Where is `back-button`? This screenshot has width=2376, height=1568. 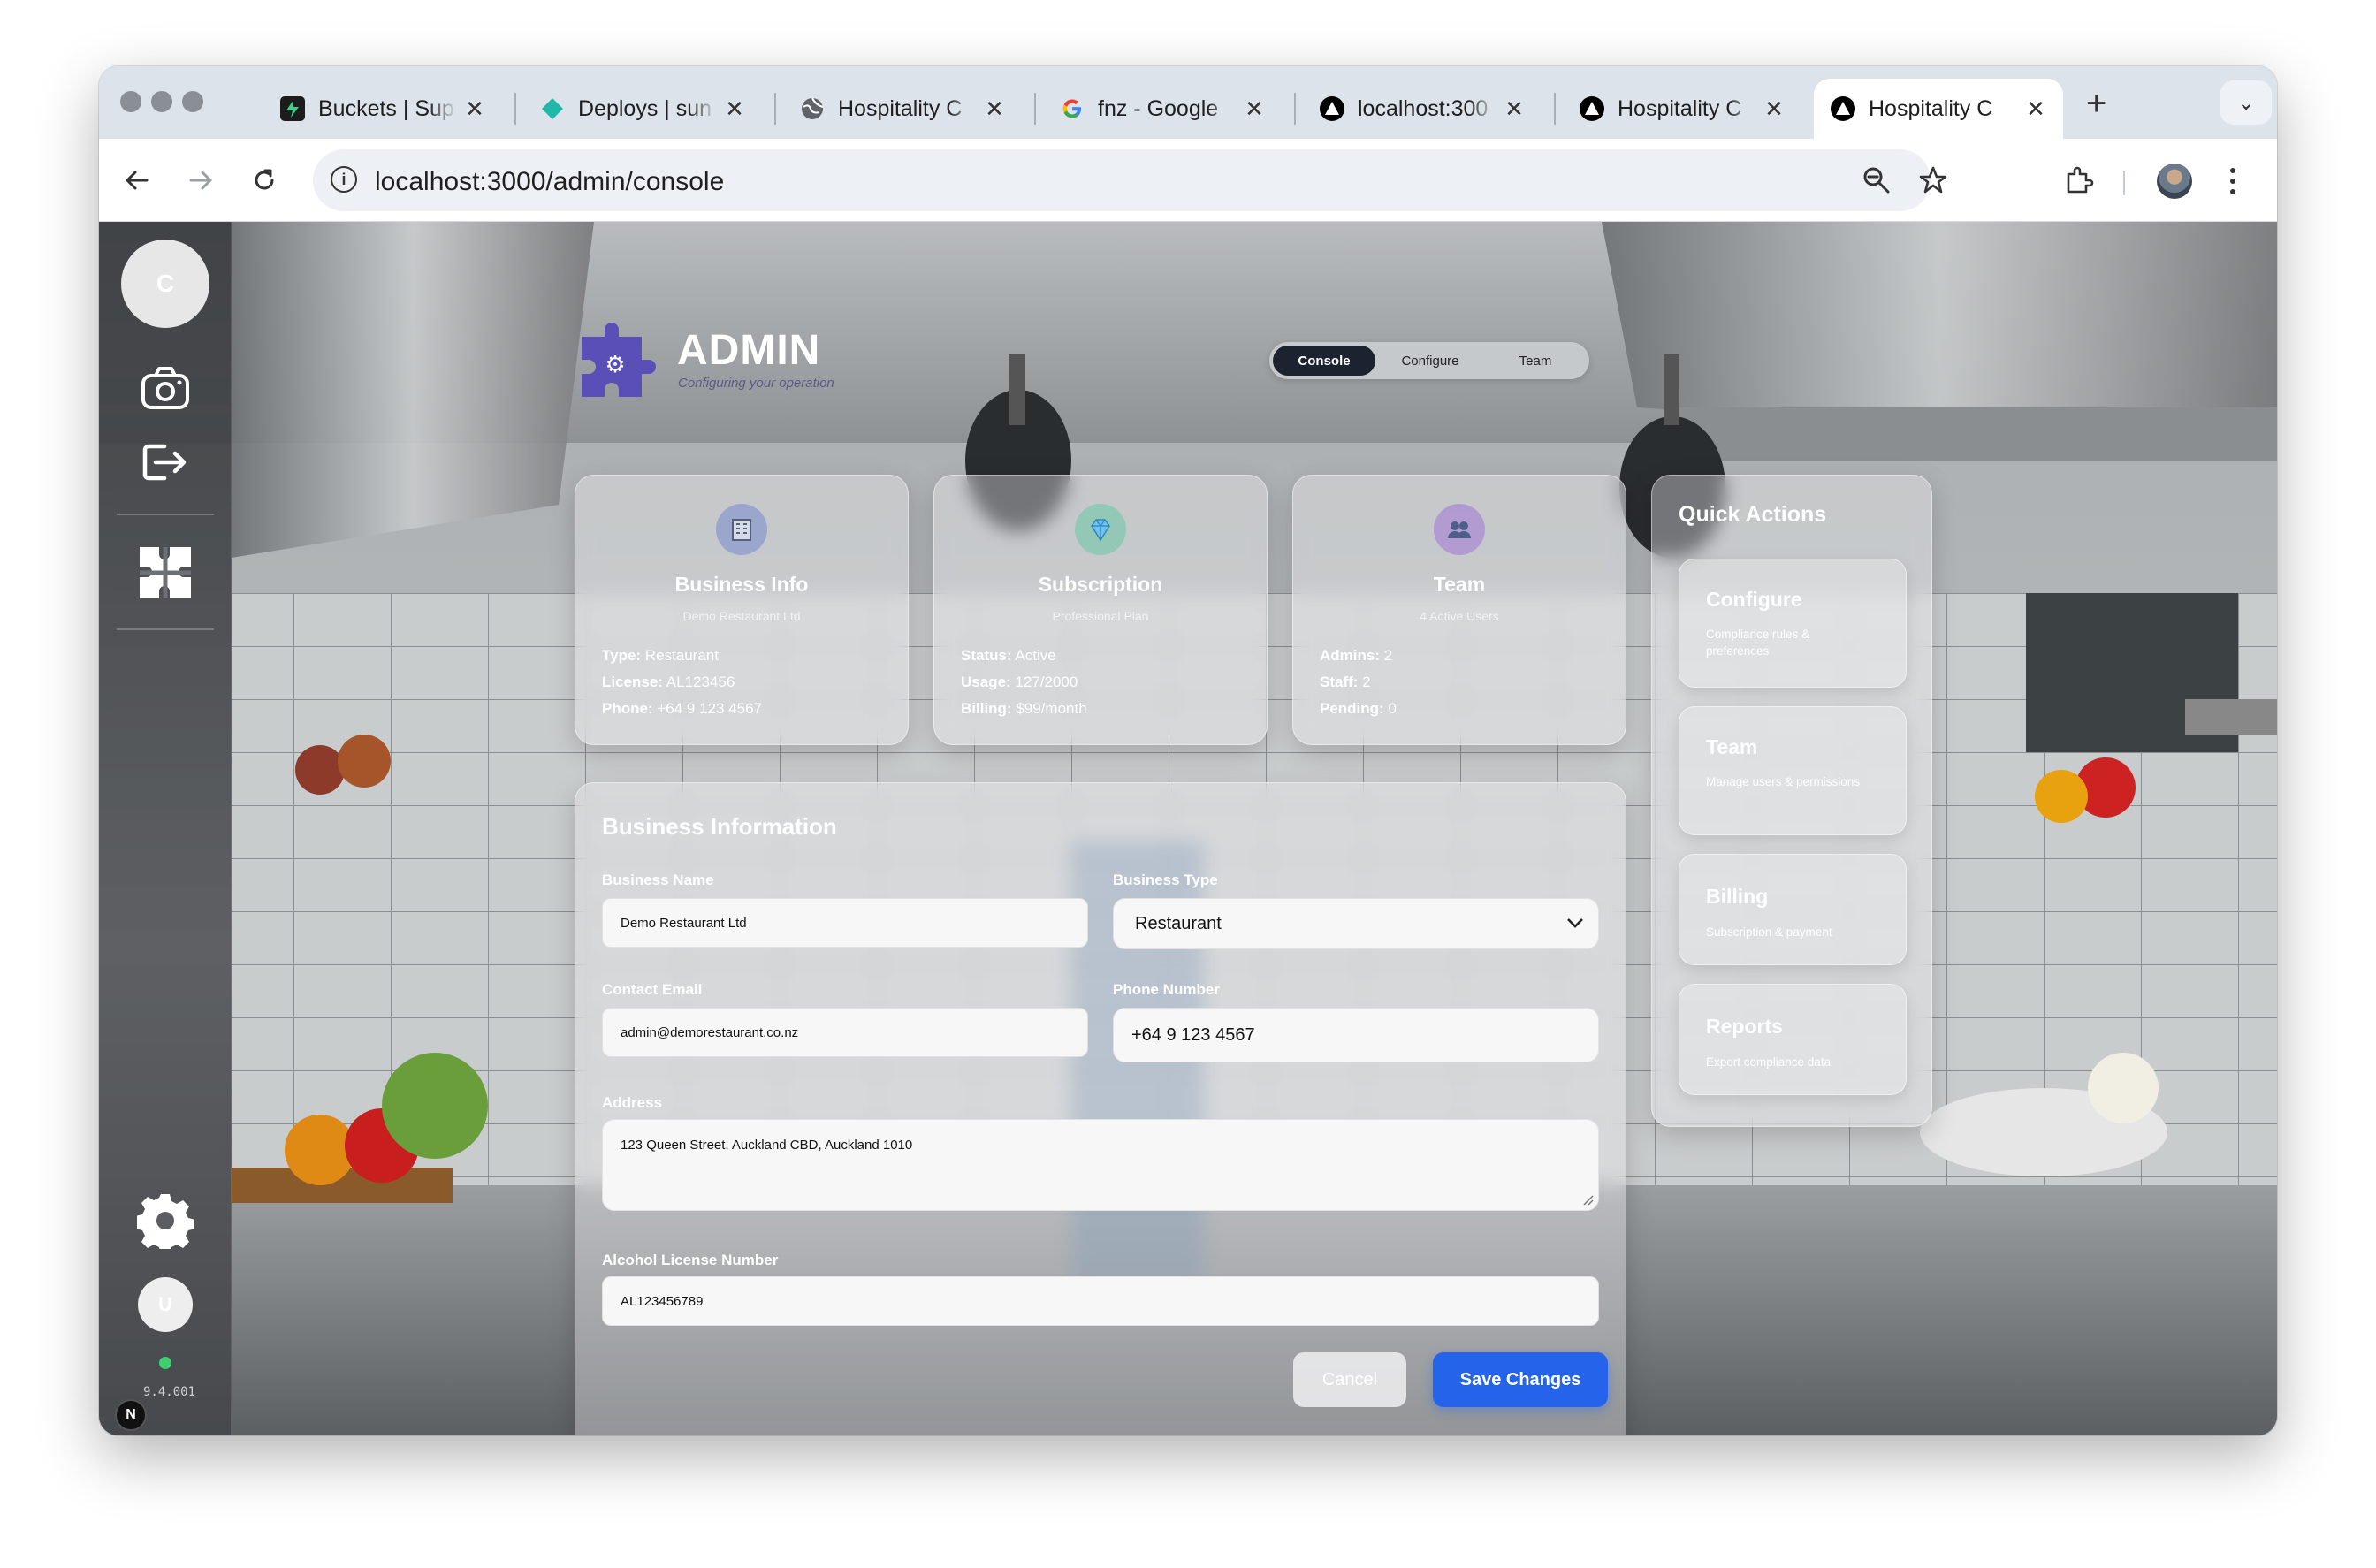 back-button is located at coordinates (137, 180).